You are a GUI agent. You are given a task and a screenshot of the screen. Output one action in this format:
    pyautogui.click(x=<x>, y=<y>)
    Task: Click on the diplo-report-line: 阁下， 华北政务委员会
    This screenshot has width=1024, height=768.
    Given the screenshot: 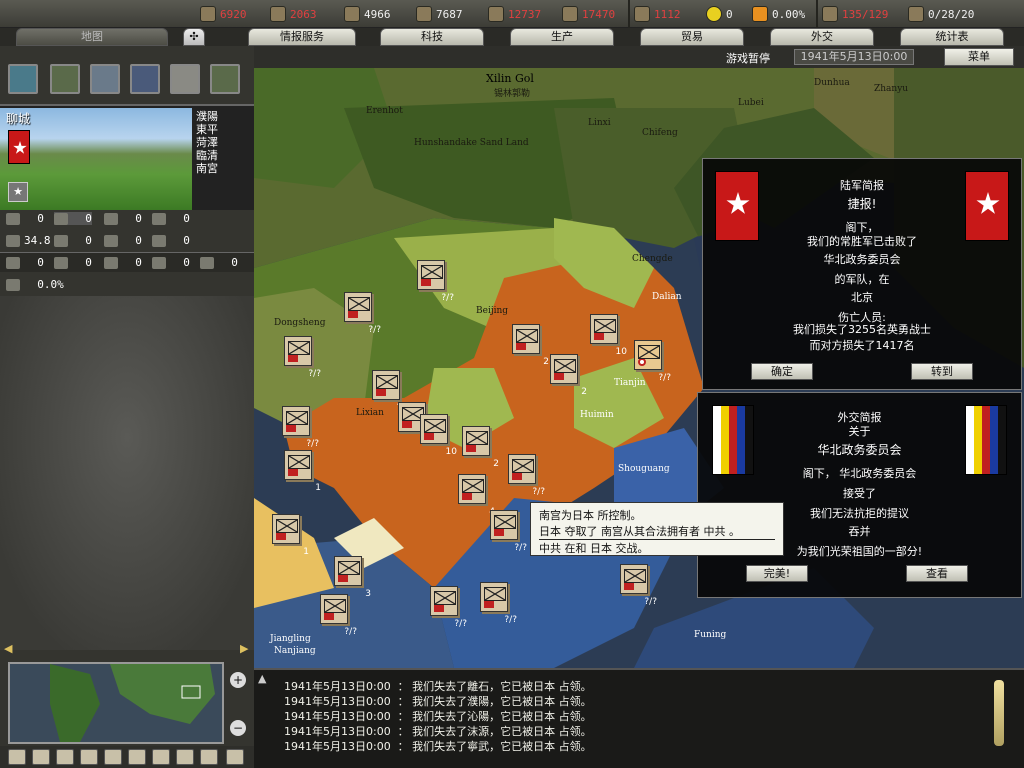 What is the action you would take?
    pyautogui.click(x=859, y=473)
    